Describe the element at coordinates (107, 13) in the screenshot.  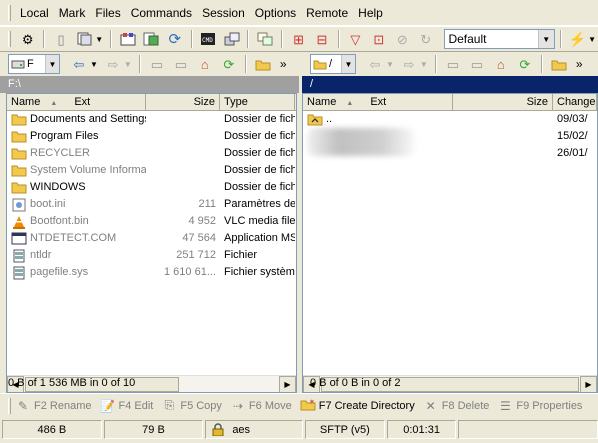
I see `menu-files: Files` at that location.